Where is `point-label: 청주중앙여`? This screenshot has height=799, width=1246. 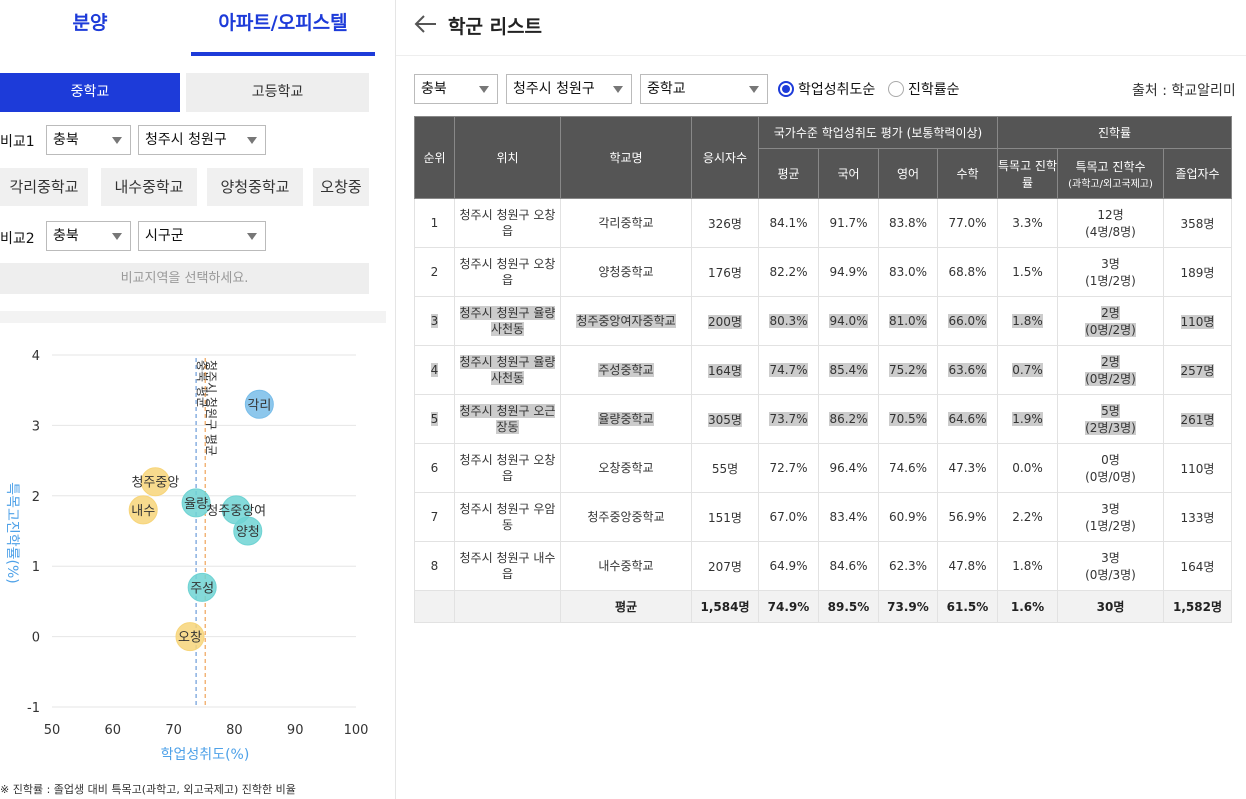 point-label: 청주중앙여 is located at coordinates (236, 511).